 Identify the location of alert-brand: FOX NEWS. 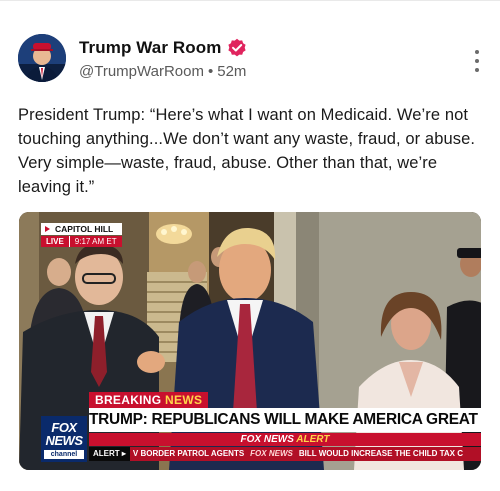
(267, 439).